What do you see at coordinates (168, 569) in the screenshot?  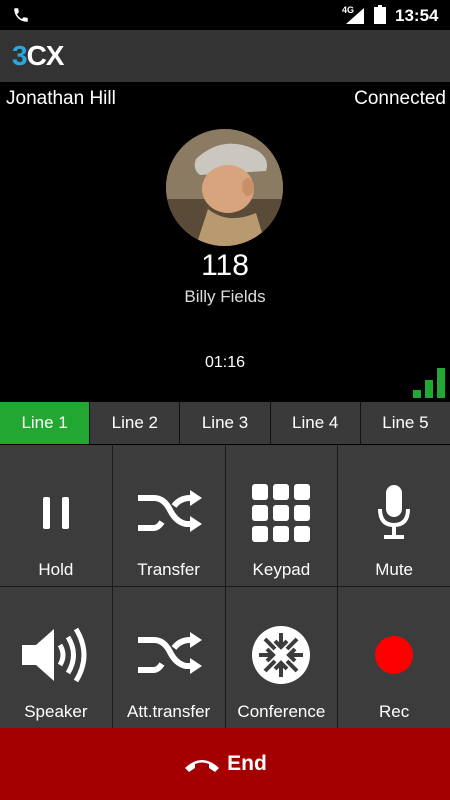 I see `transfer-label: Transfer` at bounding box center [168, 569].